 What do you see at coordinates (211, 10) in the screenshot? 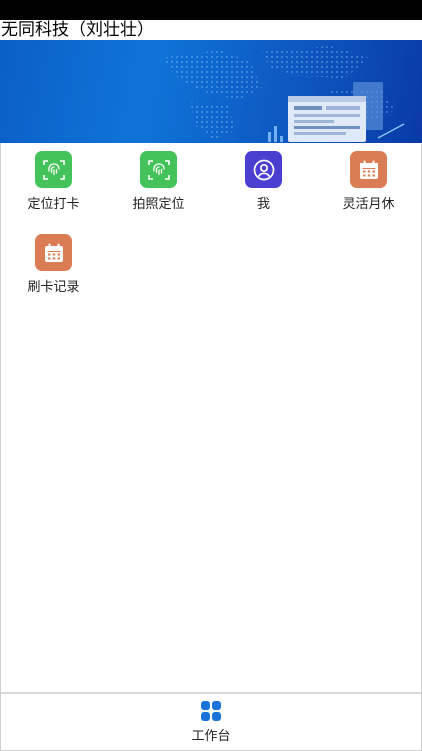
I see `status-bar` at bounding box center [211, 10].